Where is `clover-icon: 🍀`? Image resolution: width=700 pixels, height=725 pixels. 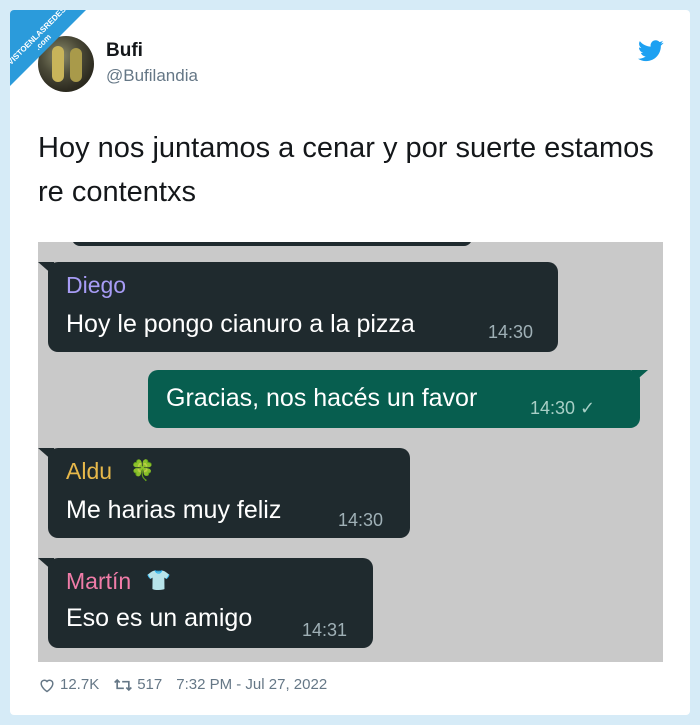
clover-icon: 🍀 is located at coordinates (142, 471).